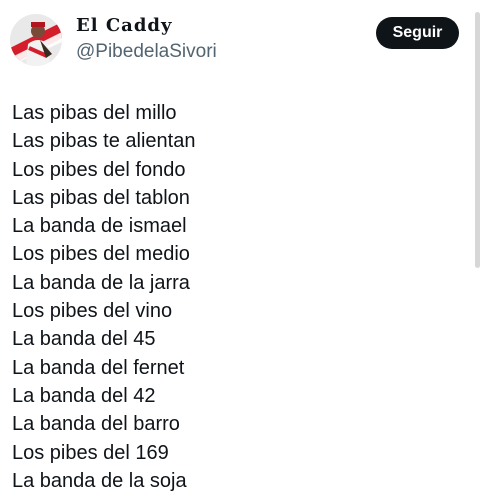 The height and width of the screenshot is (500, 482). What do you see at coordinates (92, 311) in the screenshot?
I see `tweet-line: Los pibes del vino` at bounding box center [92, 311].